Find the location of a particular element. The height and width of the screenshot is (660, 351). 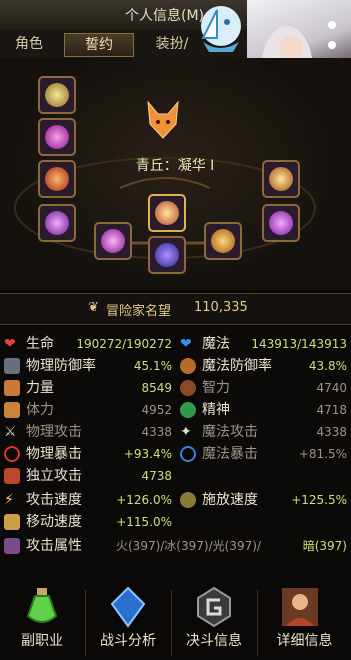

heart-icon: ❤ is located at coordinates (10, 344).